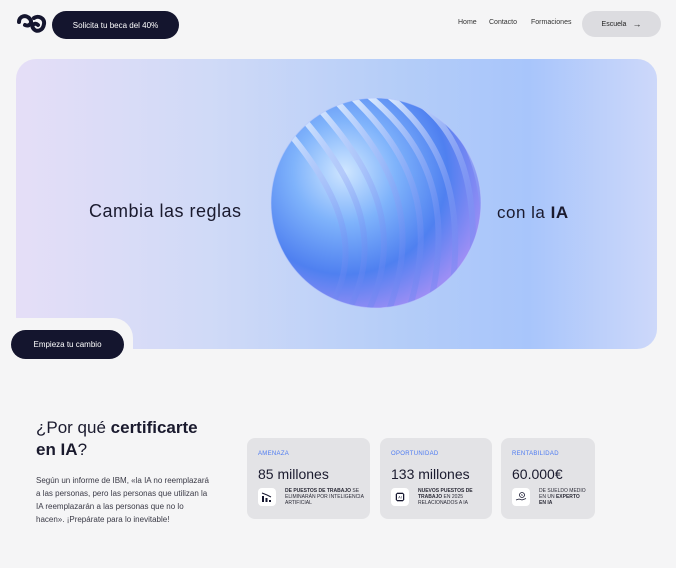 The height and width of the screenshot is (568, 676). What do you see at coordinates (165, 211) in the screenshot?
I see `hero-headline-left: Cambia las reglas` at bounding box center [165, 211].